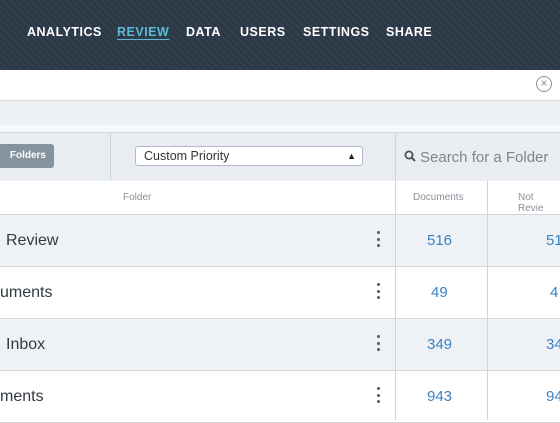 The image size is (560, 423). What do you see at coordinates (280, 241) in the screenshot?
I see `table-row: Review 516 51` at bounding box center [280, 241].